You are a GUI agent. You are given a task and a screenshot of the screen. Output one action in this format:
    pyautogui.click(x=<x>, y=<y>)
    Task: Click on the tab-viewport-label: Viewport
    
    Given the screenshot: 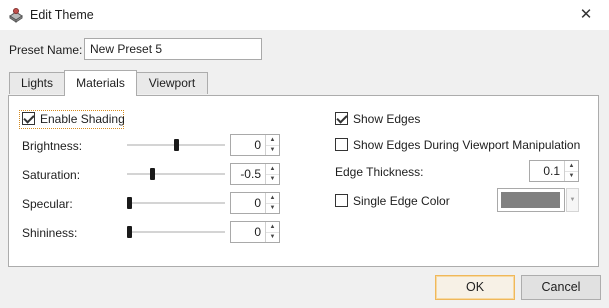 What is the action you would take?
    pyautogui.click(x=172, y=83)
    